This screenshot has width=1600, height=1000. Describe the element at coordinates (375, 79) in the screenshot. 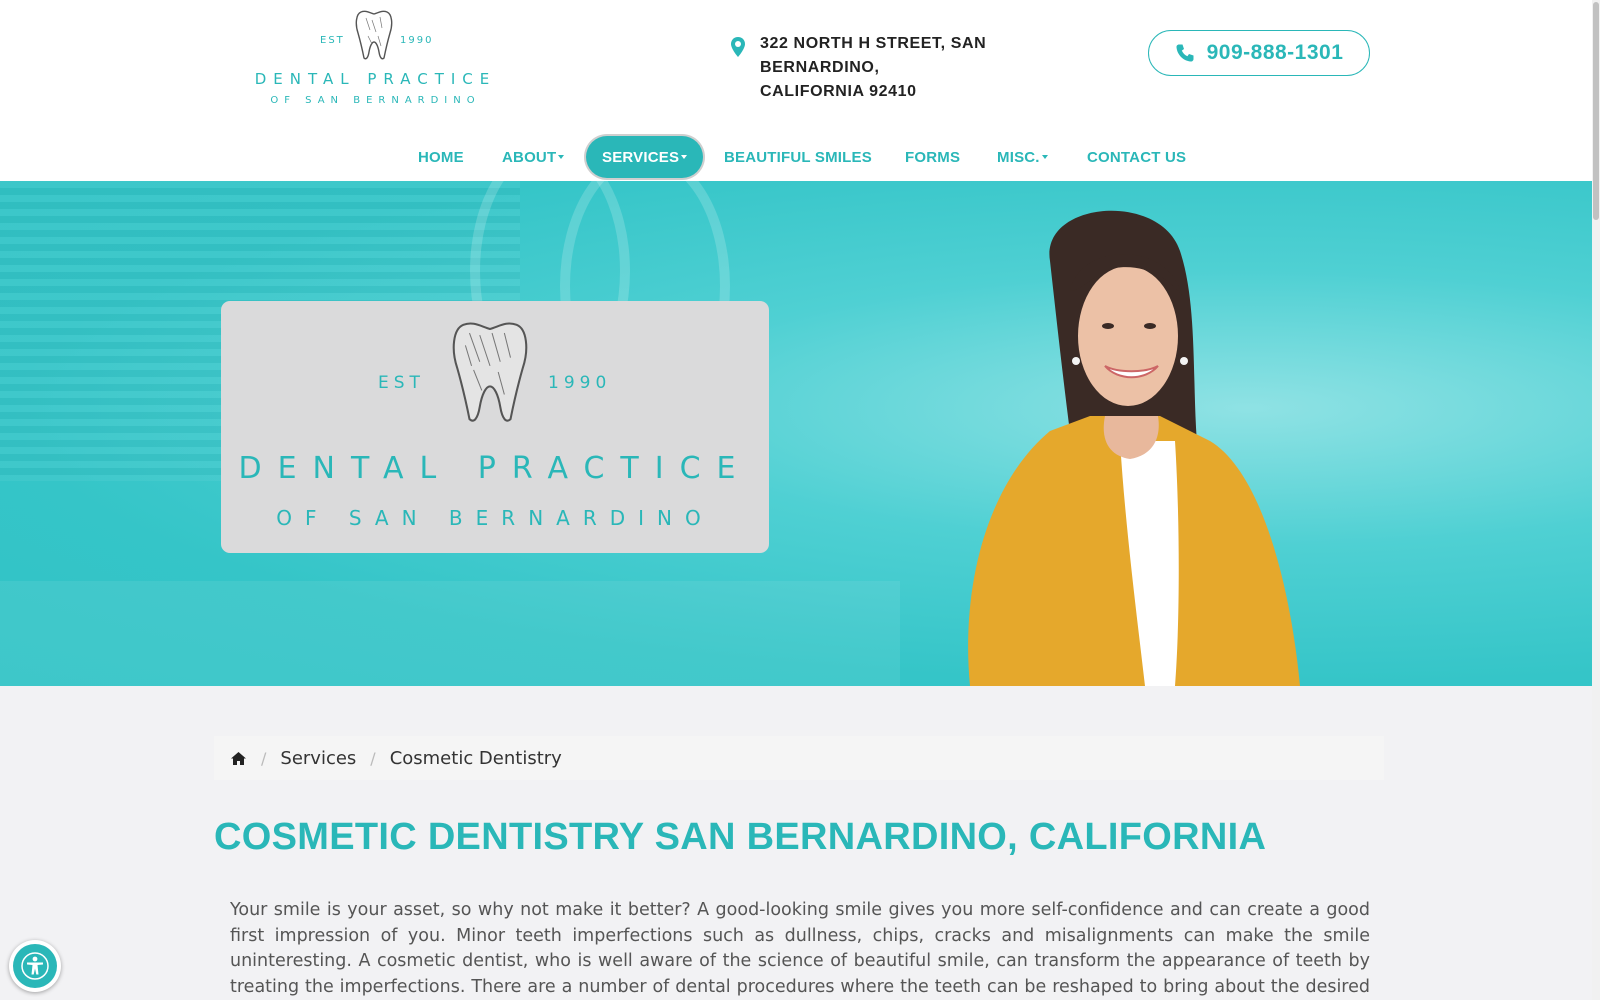

I see `logo-name: DENTAL PRACTICE` at that location.